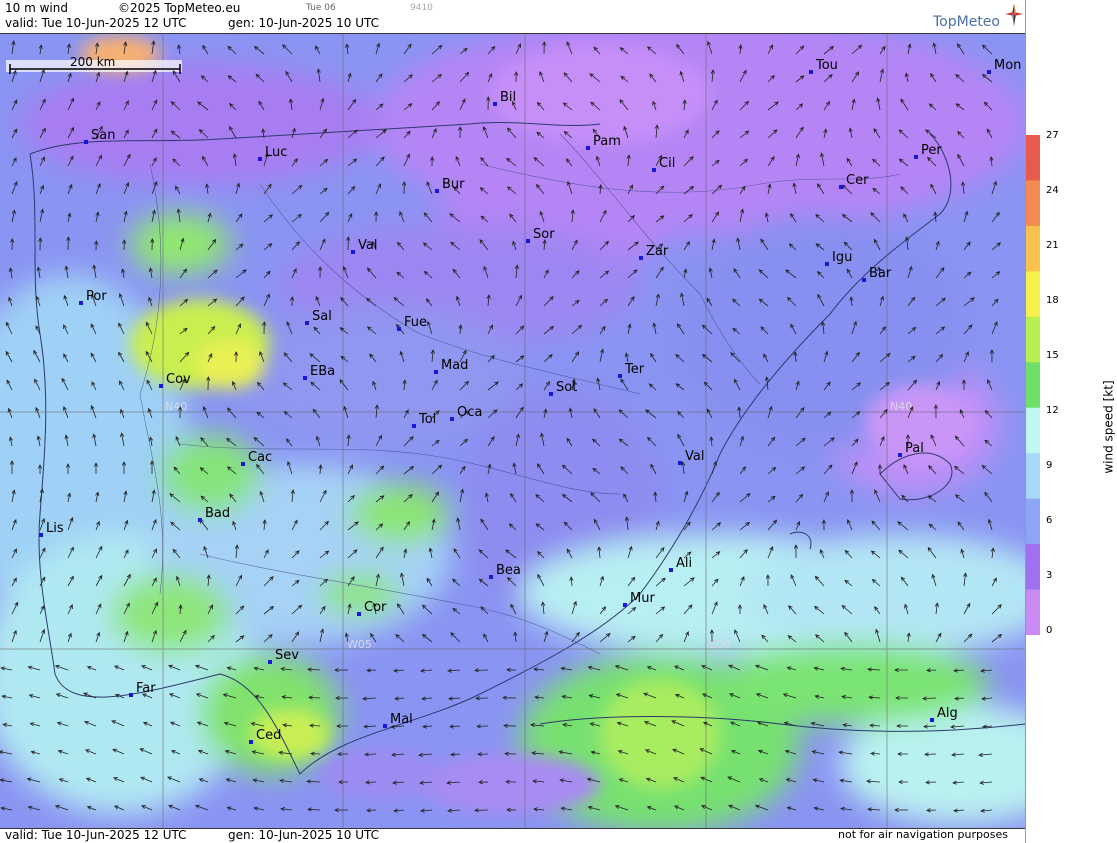  Describe the element at coordinates (1007, 65) in the screenshot. I see `city-label: Mon` at that location.